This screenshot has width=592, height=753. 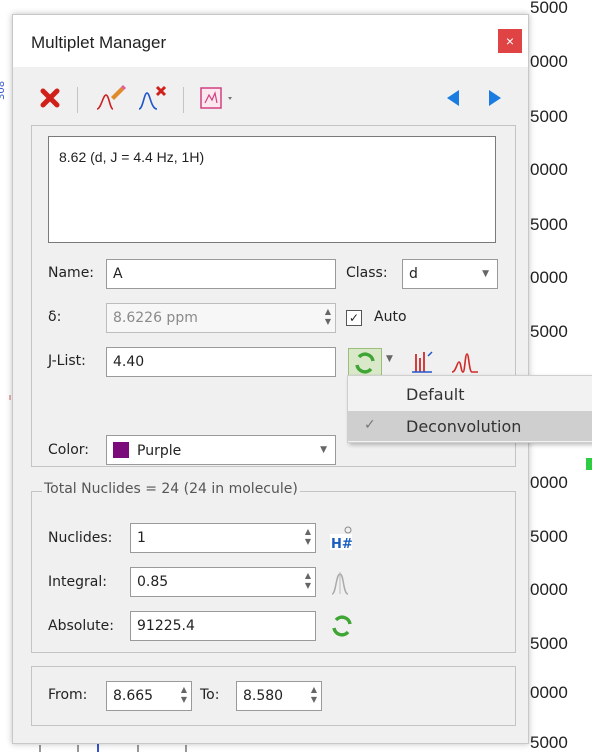 I want to click on algorithm-dropdown-menu: Default ✓ Deconvolution, so click(x=469, y=409).